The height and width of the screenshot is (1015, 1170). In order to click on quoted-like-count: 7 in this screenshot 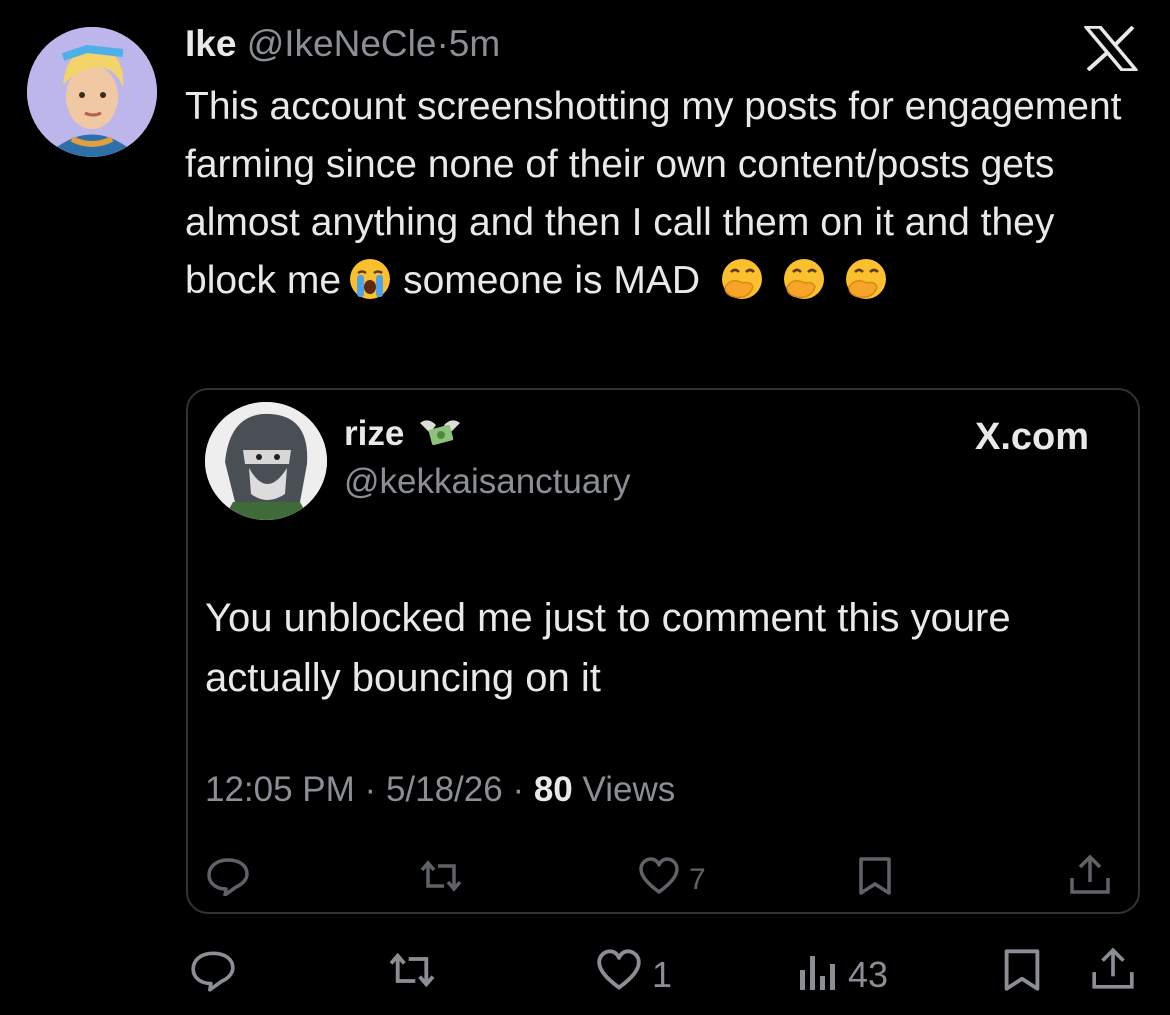, I will do `click(697, 879)`.